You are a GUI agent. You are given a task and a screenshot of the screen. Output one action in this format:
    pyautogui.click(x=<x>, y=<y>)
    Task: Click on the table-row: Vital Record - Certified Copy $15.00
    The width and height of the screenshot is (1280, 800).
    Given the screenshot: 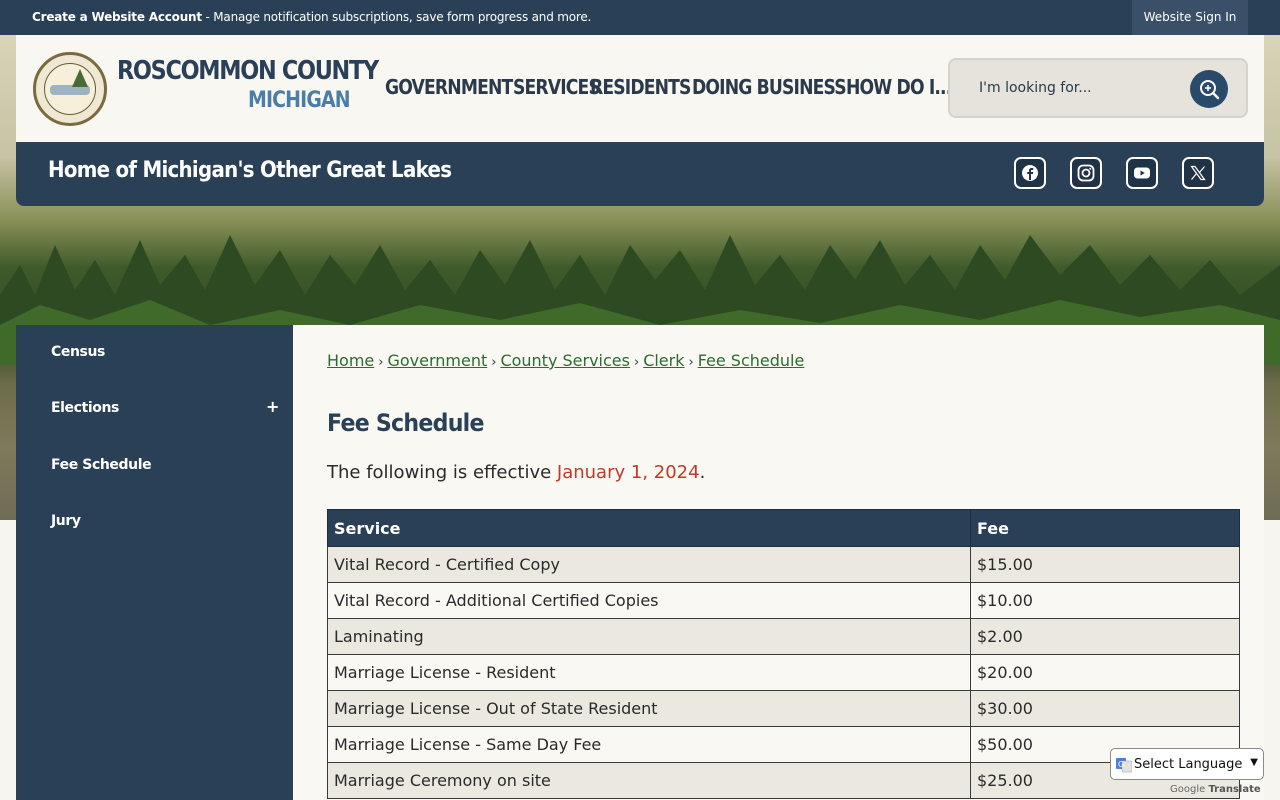 What is the action you would take?
    pyautogui.click(x=783, y=564)
    